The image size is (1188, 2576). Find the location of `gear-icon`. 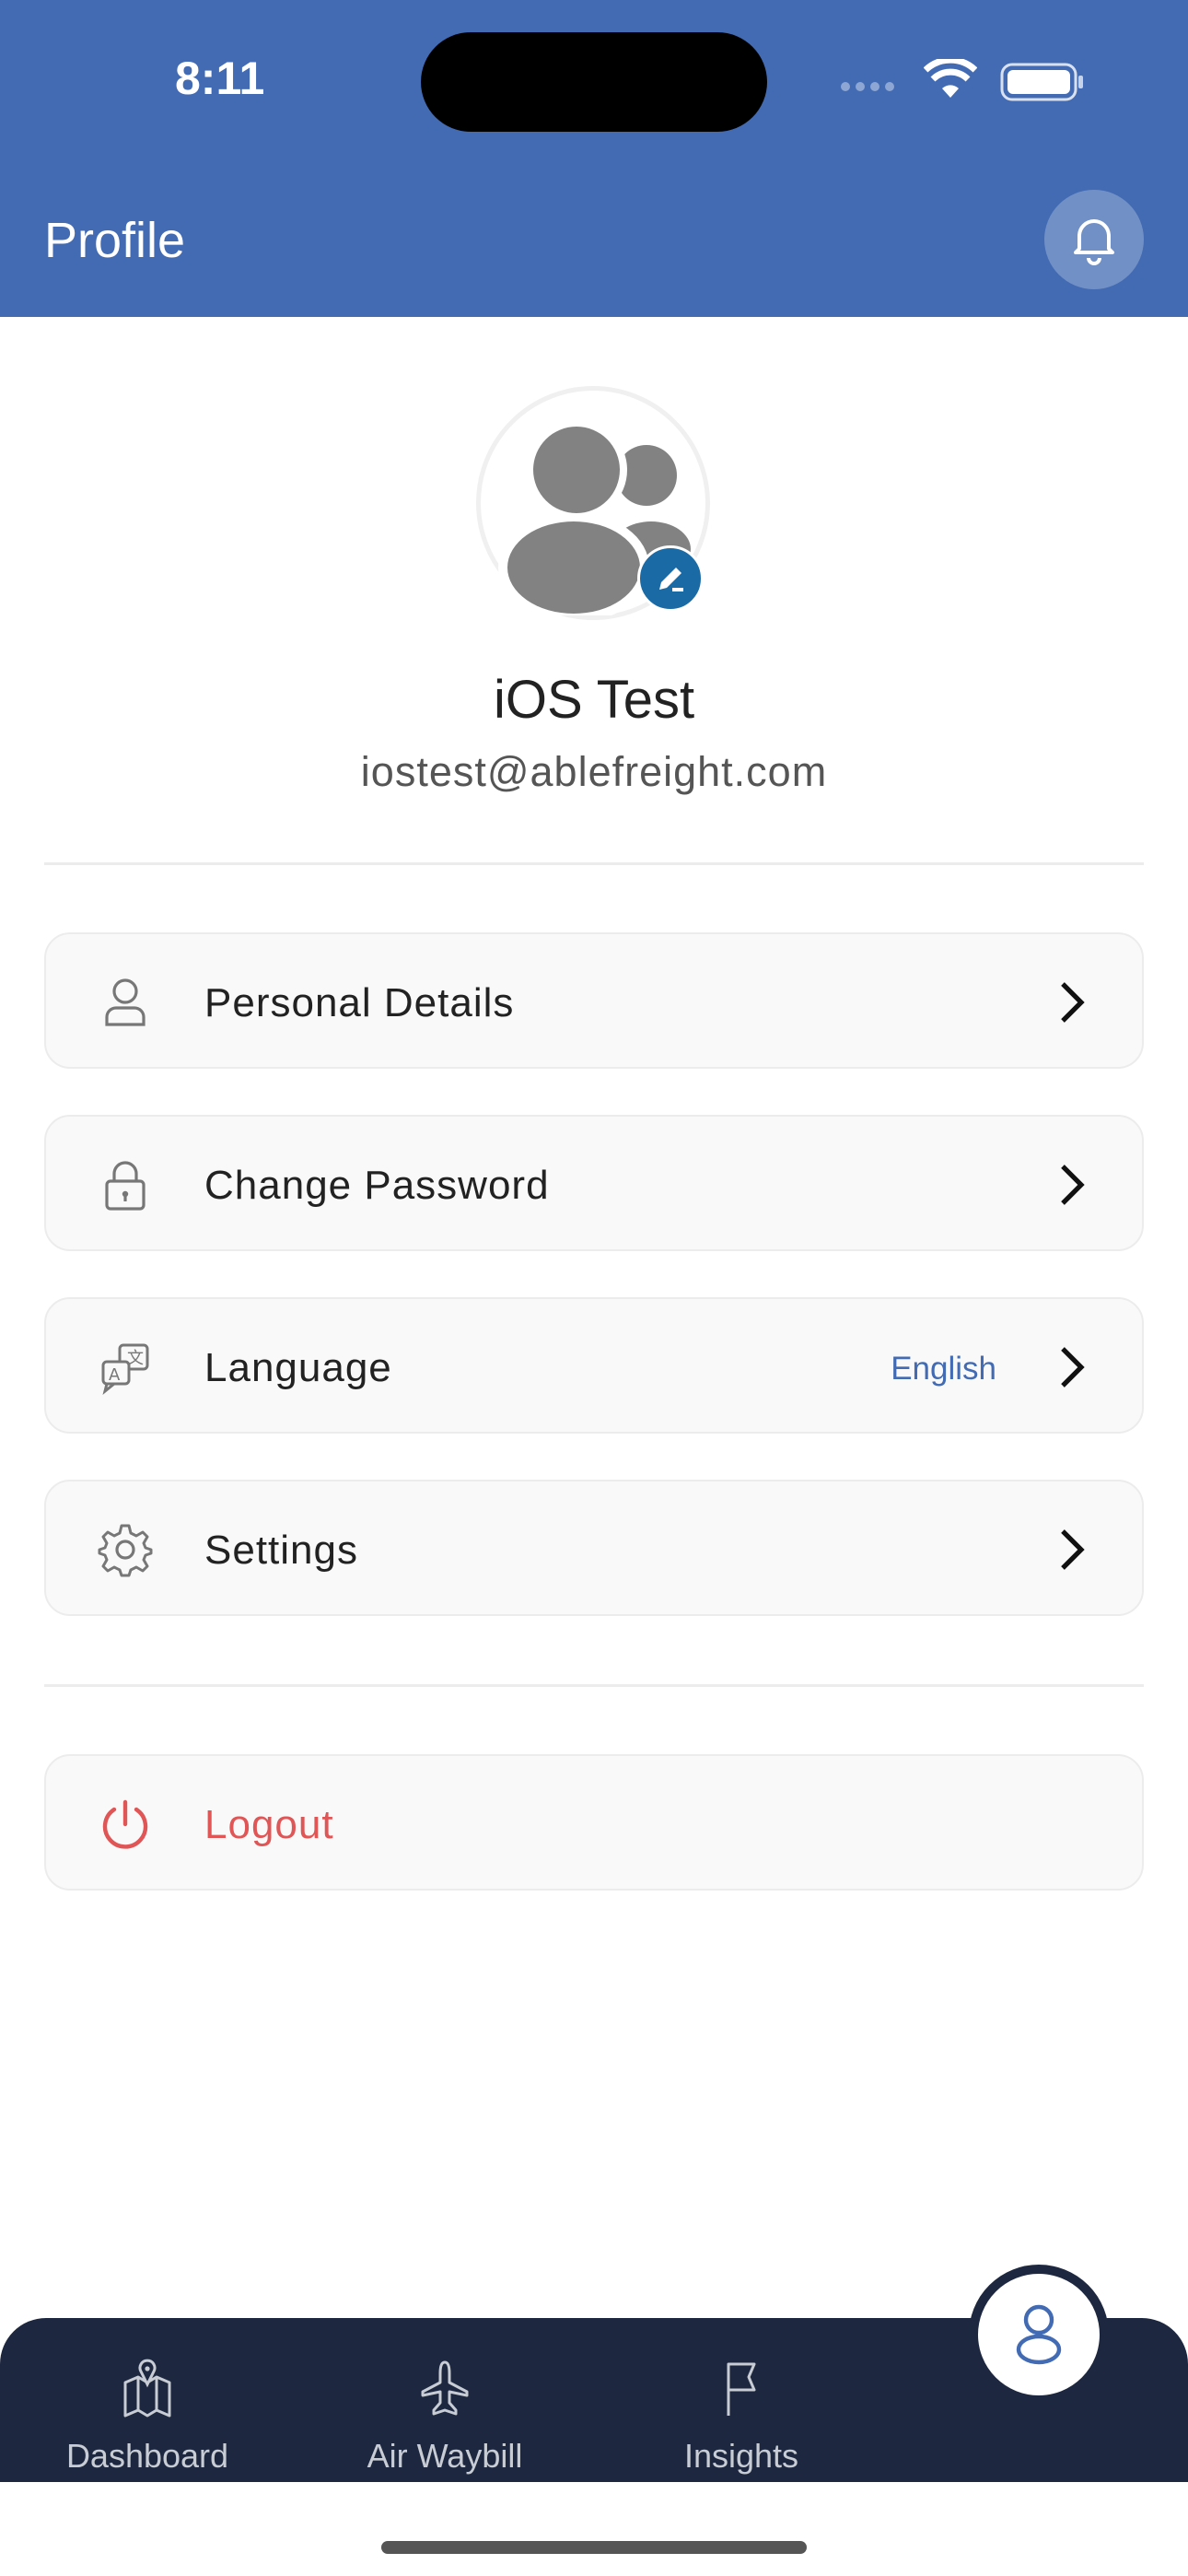

gear-icon is located at coordinates (125, 1550).